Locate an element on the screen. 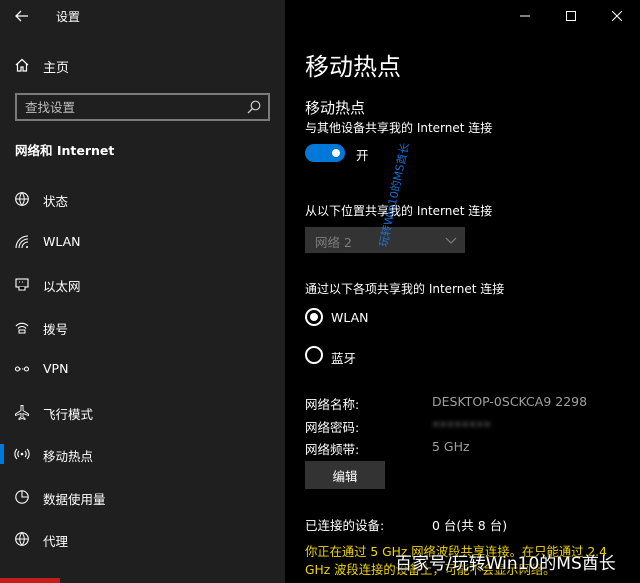  globe-proxy-icon is located at coordinates (22, 539).